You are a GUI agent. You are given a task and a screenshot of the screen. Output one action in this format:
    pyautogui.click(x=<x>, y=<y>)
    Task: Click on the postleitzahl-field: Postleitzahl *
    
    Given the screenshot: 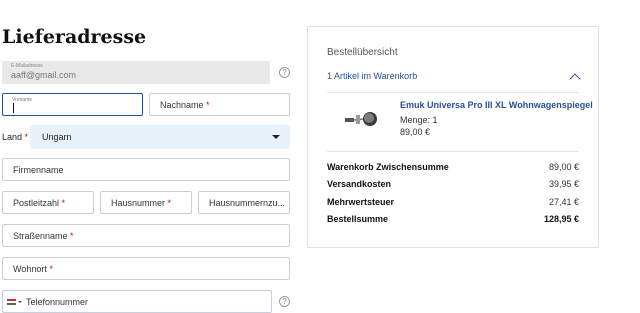 What is the action you would take?
    pyautogui.click(x=48, y=202)
    